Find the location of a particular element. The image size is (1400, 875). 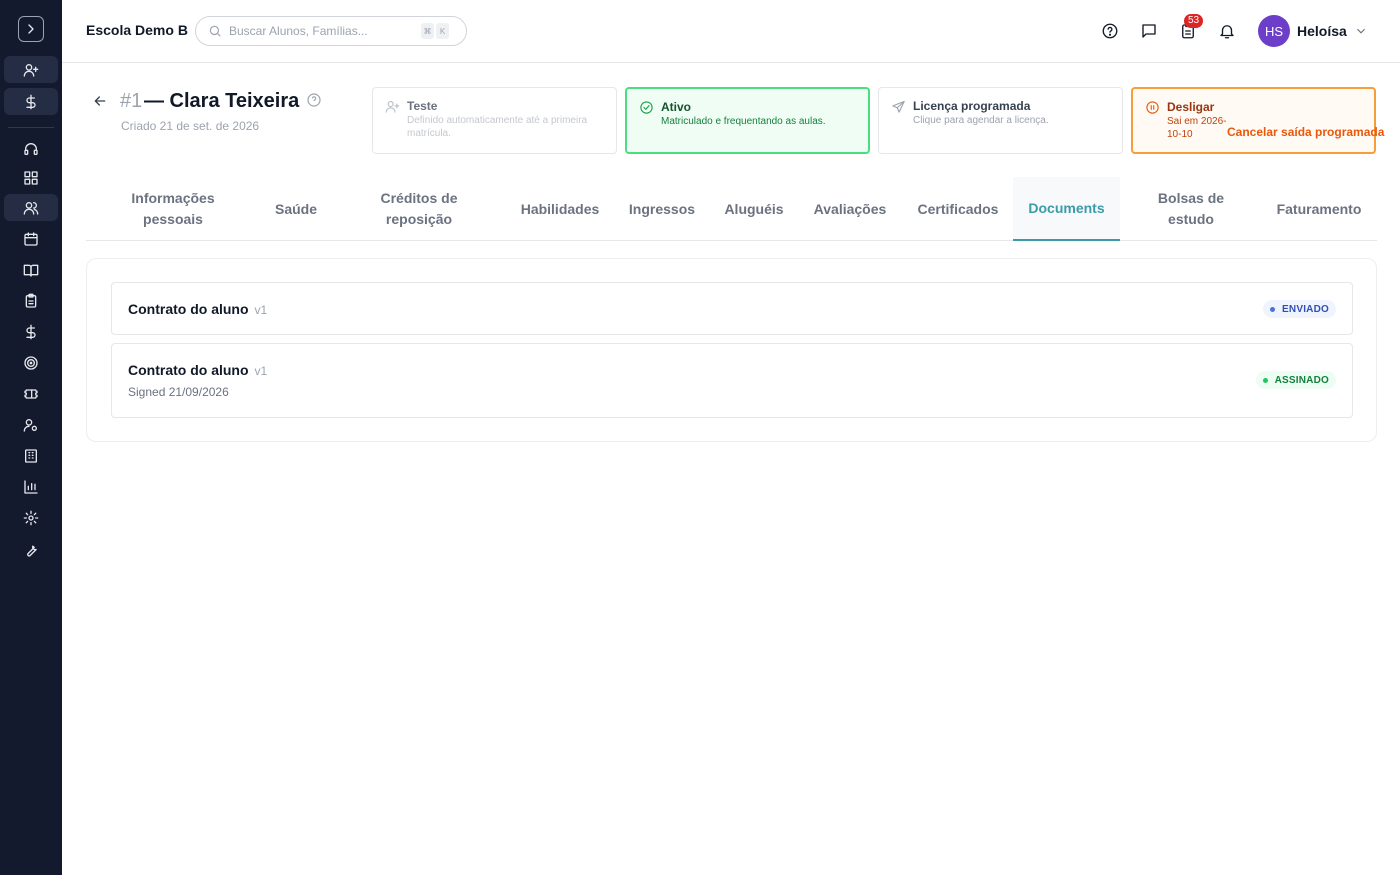

bar-chart-icon is located at coordinates (31, 486).